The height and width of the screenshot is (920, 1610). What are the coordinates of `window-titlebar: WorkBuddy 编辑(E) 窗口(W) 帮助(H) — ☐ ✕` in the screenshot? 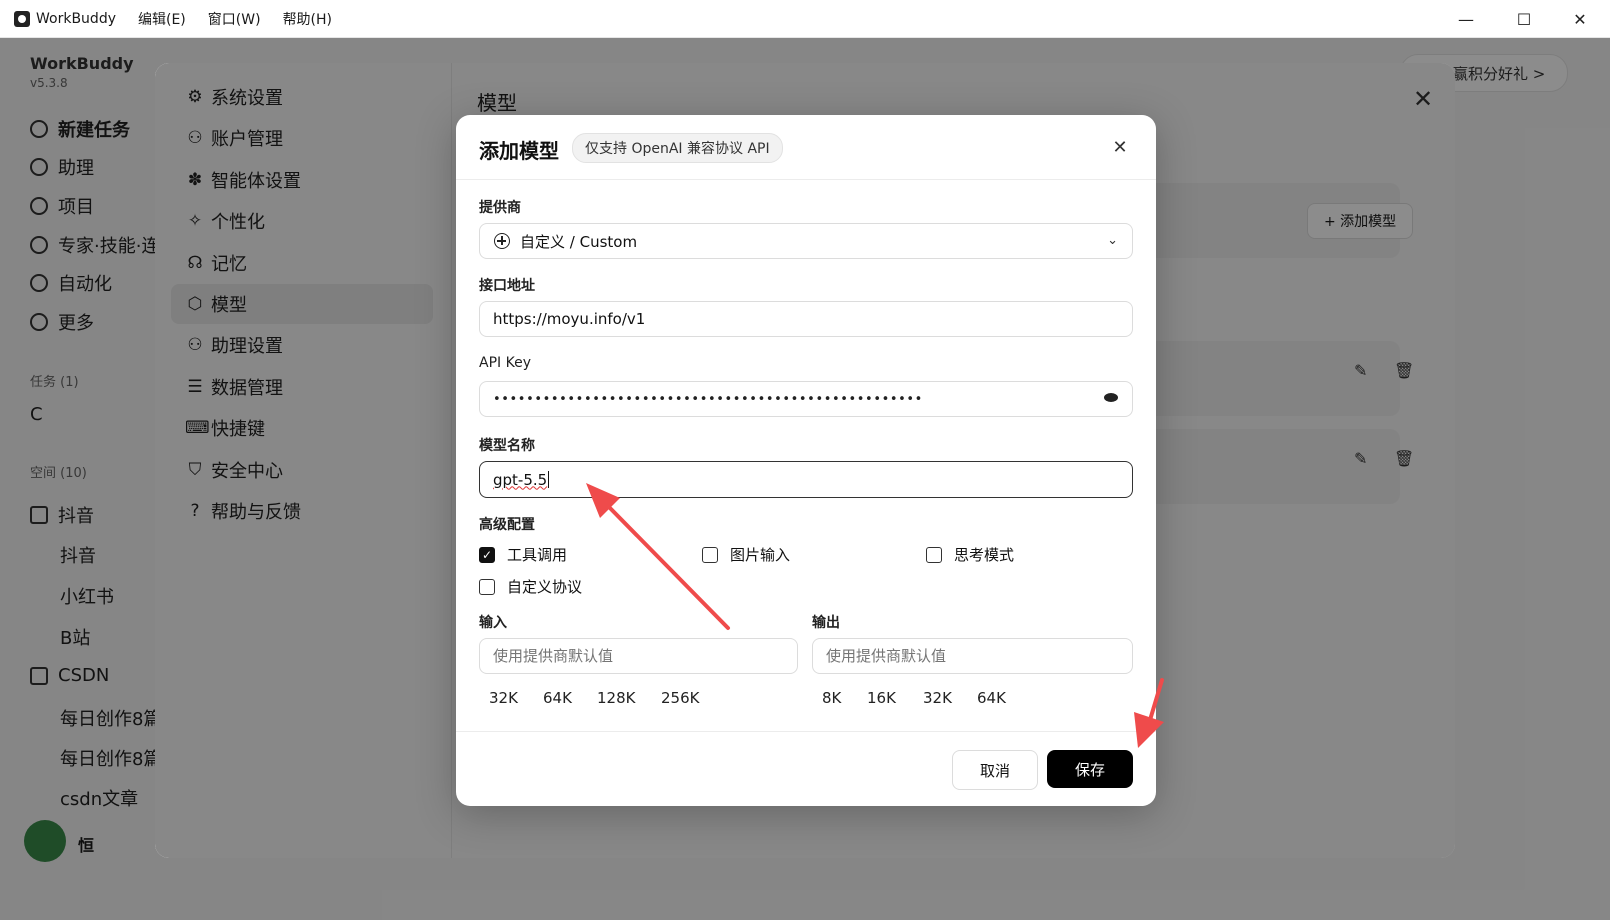 It's located at (805, 19).